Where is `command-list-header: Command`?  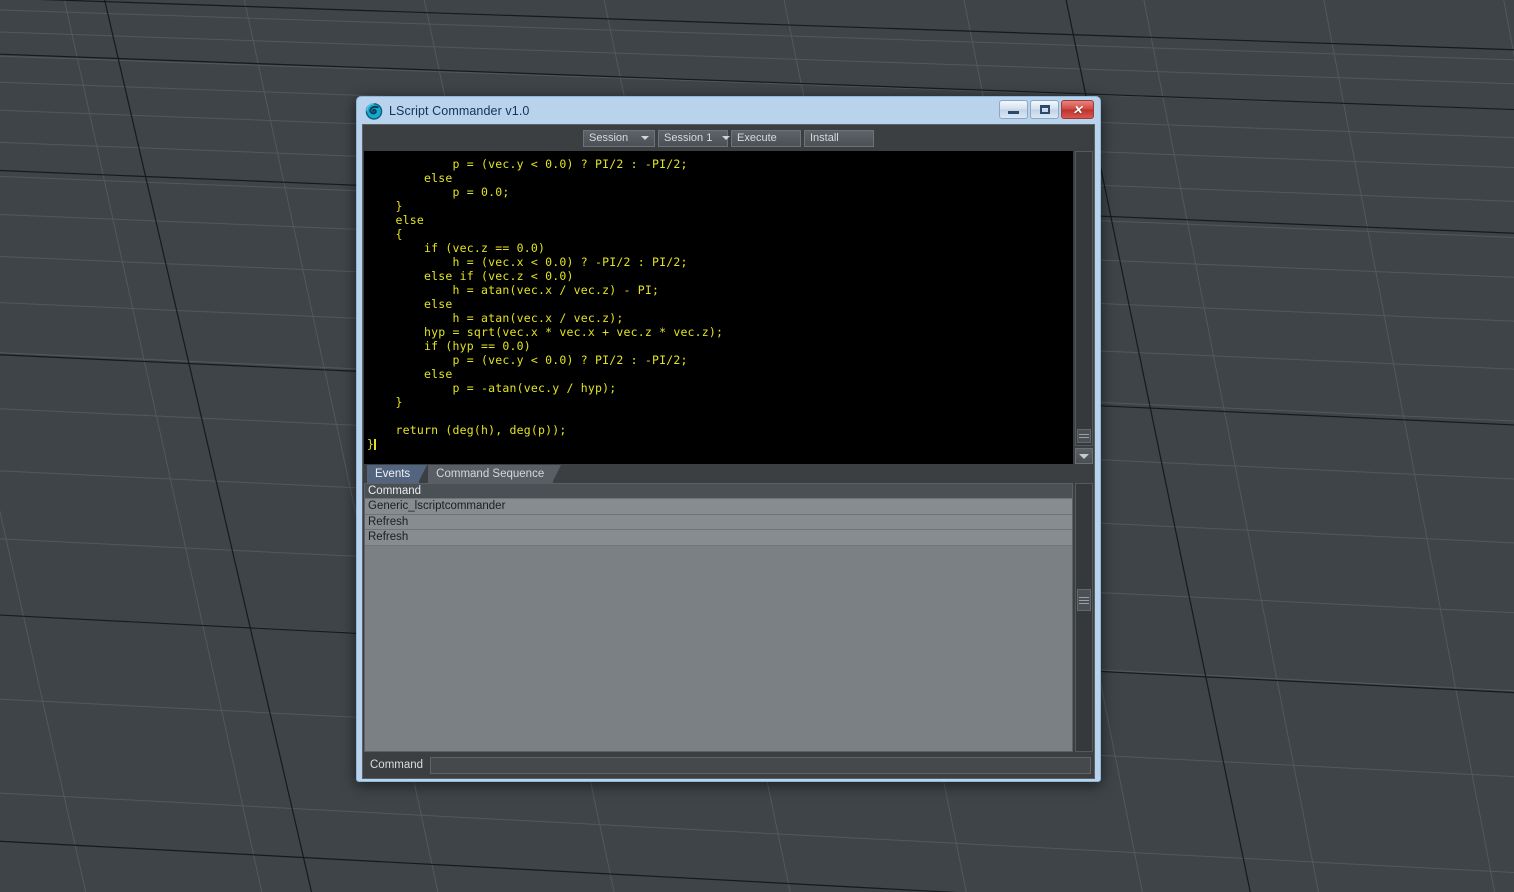 command-list-header: Command is located at coordinates (718, 491).